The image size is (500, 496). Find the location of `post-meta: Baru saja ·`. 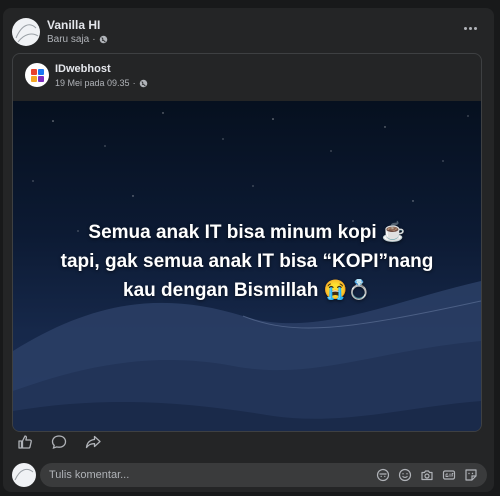

post-meta: Baru saja · is located at coordinates (77, 39).